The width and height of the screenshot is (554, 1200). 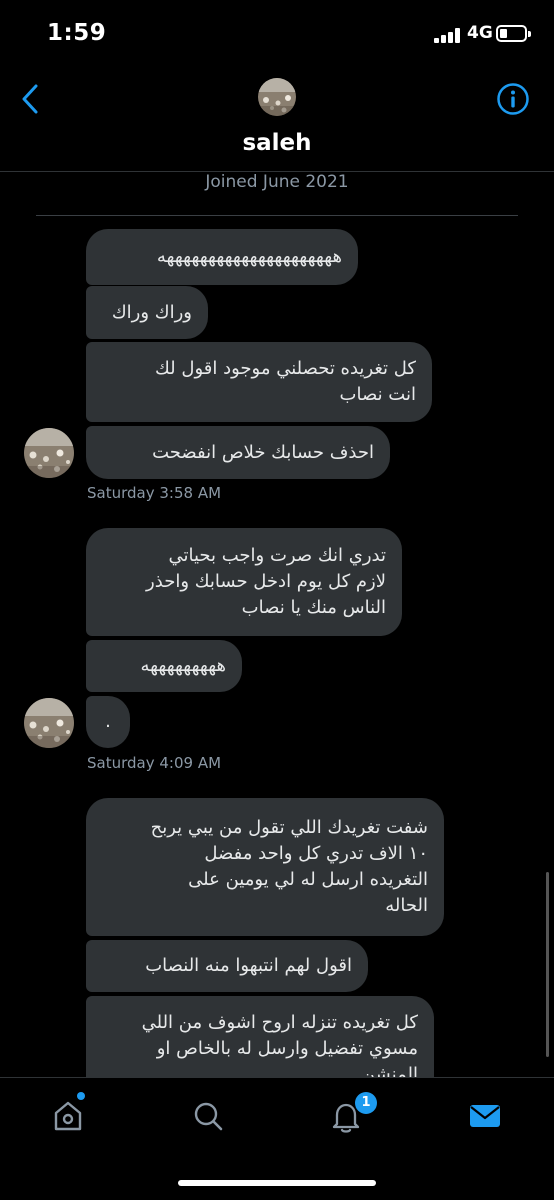 What do you see at coordinates (277, 215) in the screenshot?
I see `divider` at bounding box center [277, 215].